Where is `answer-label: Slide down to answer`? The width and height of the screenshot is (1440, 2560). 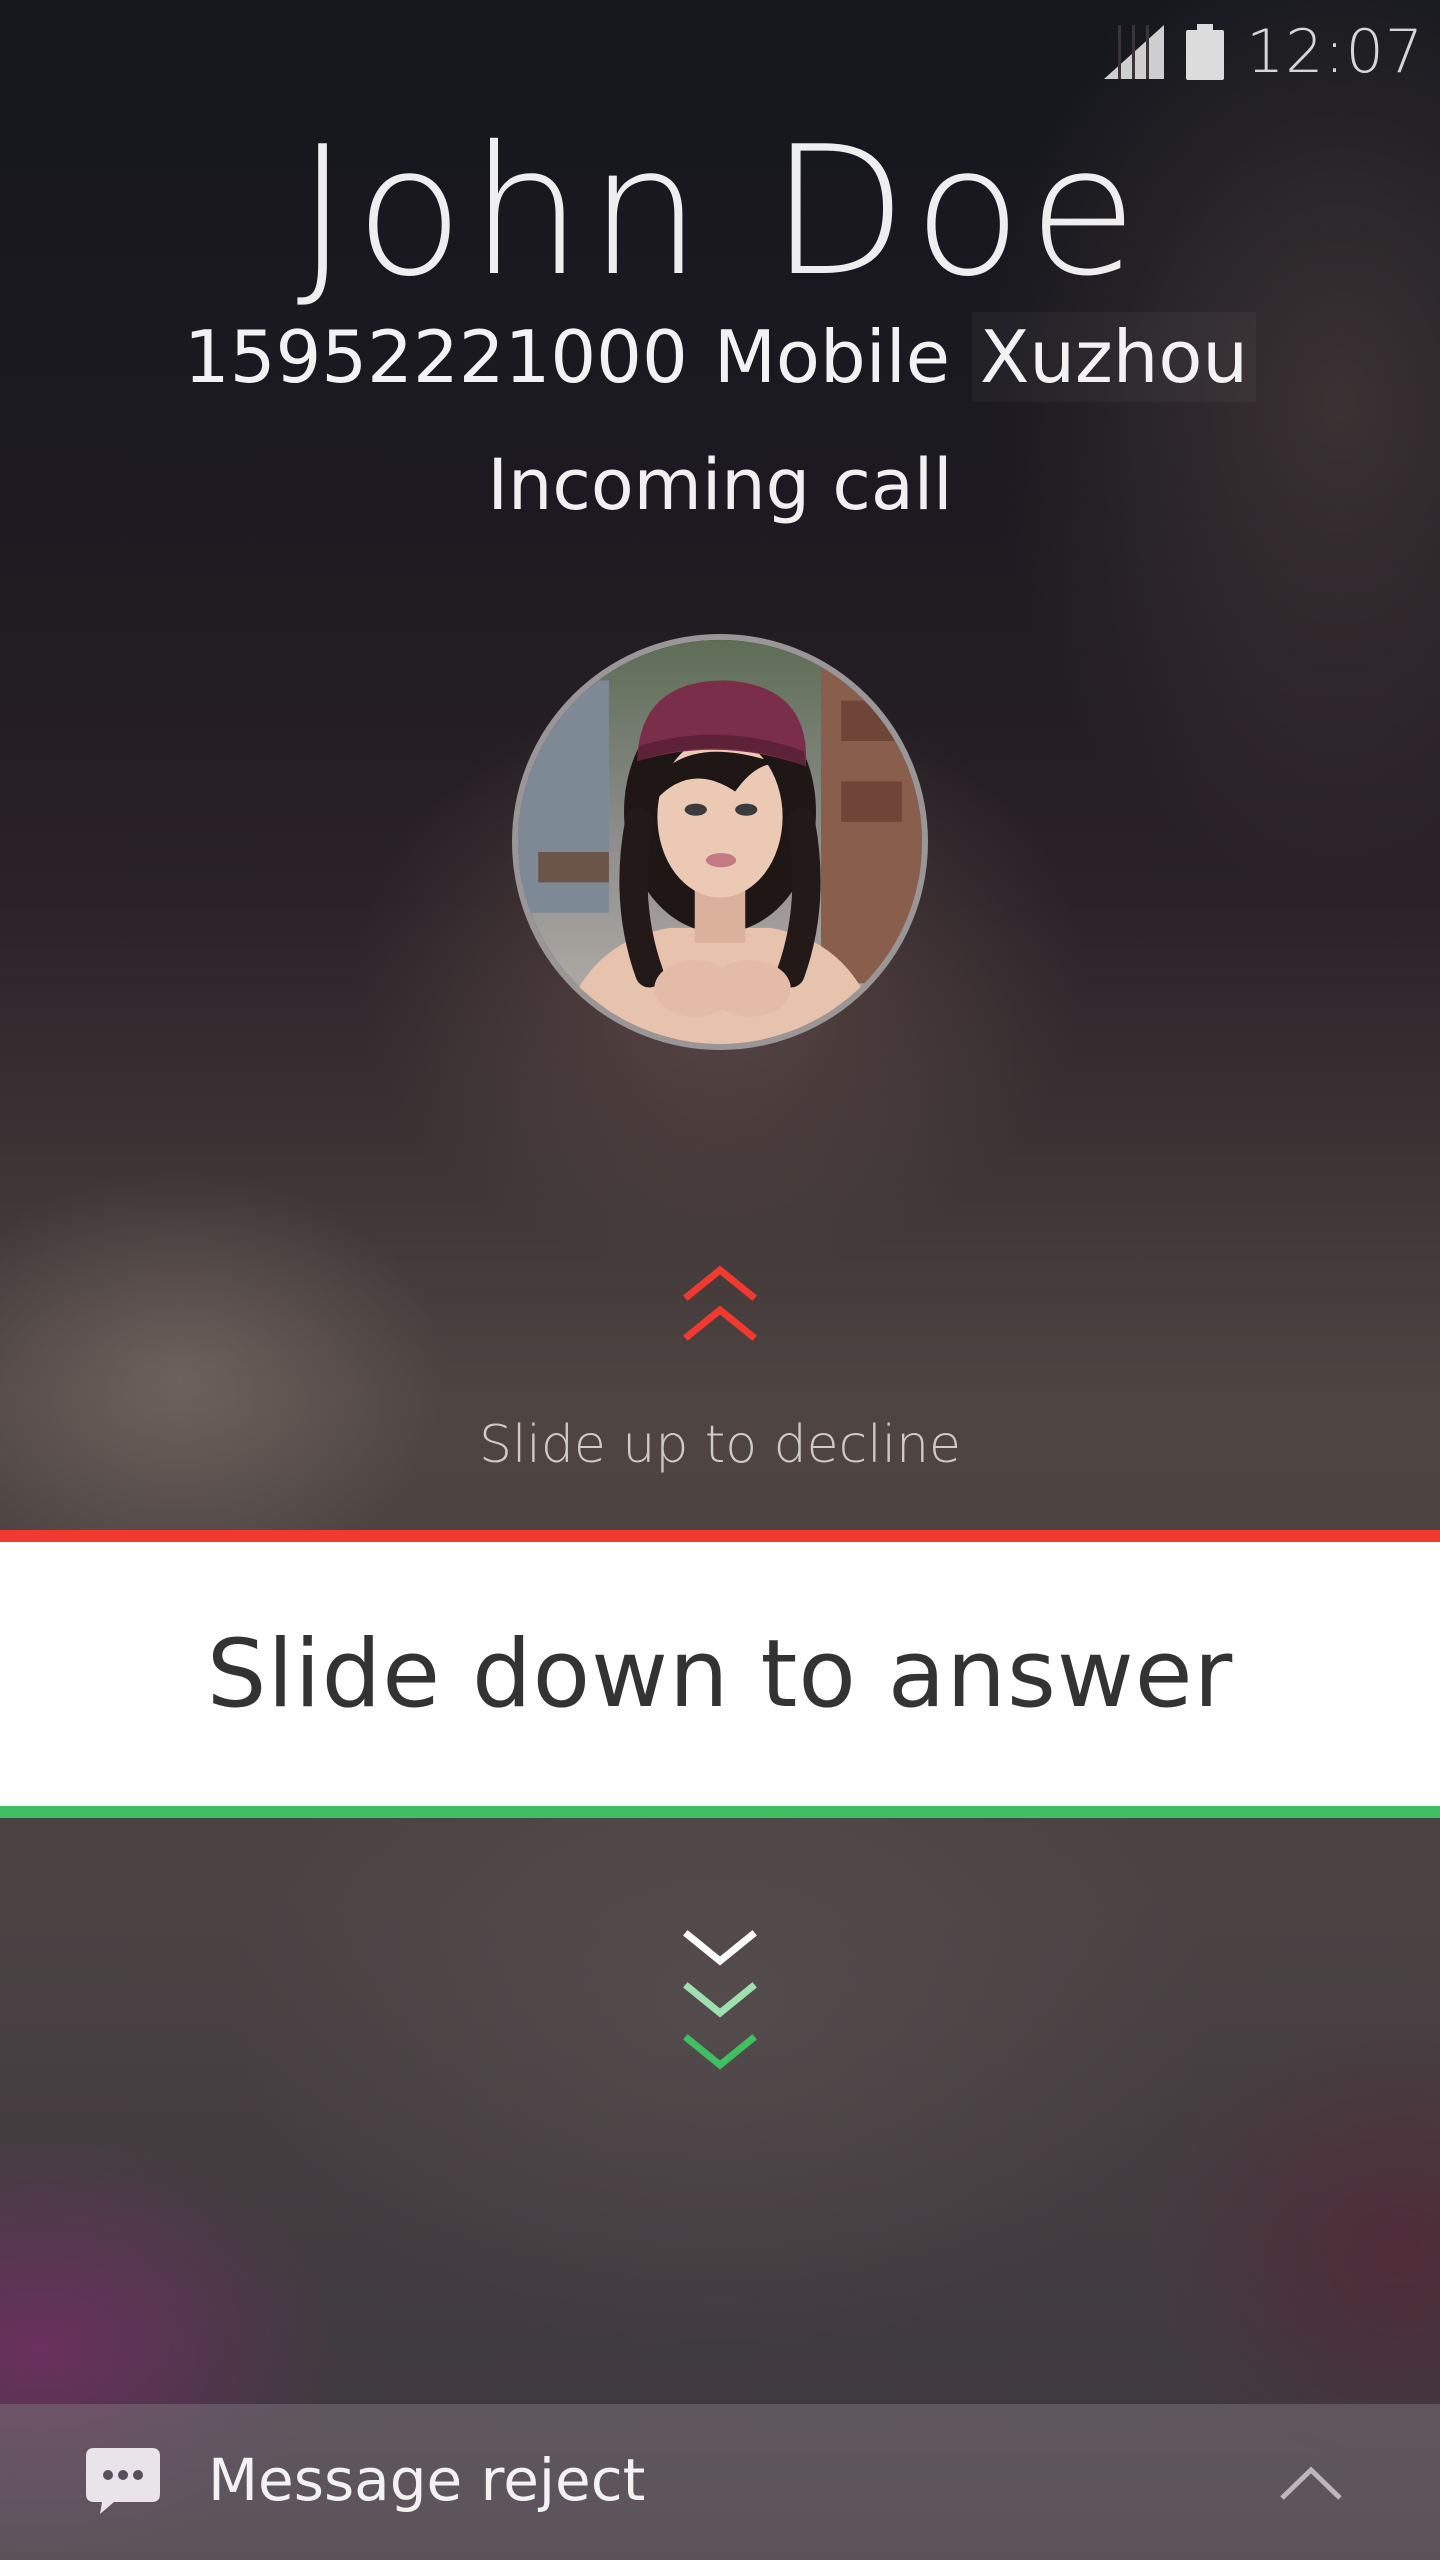
answer-label: Slide down to answer is located at coordinates (720, 1674).